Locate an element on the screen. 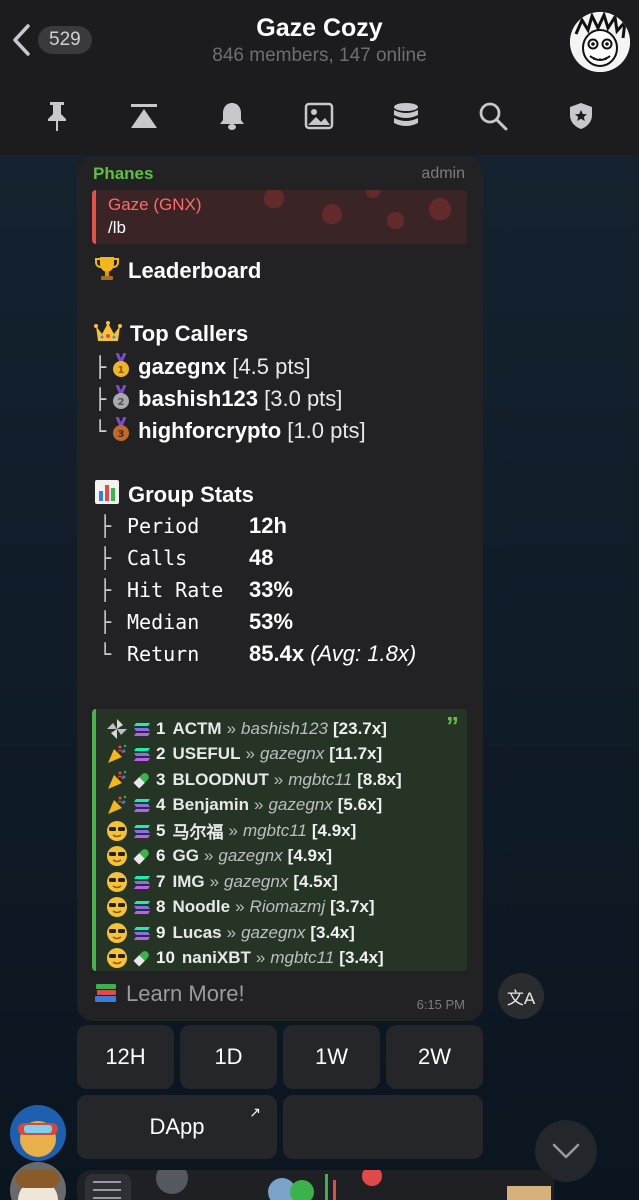 This screenshot has width=639, height=1200. period-button-12h: 12H is located at coordinates (125, 1057).